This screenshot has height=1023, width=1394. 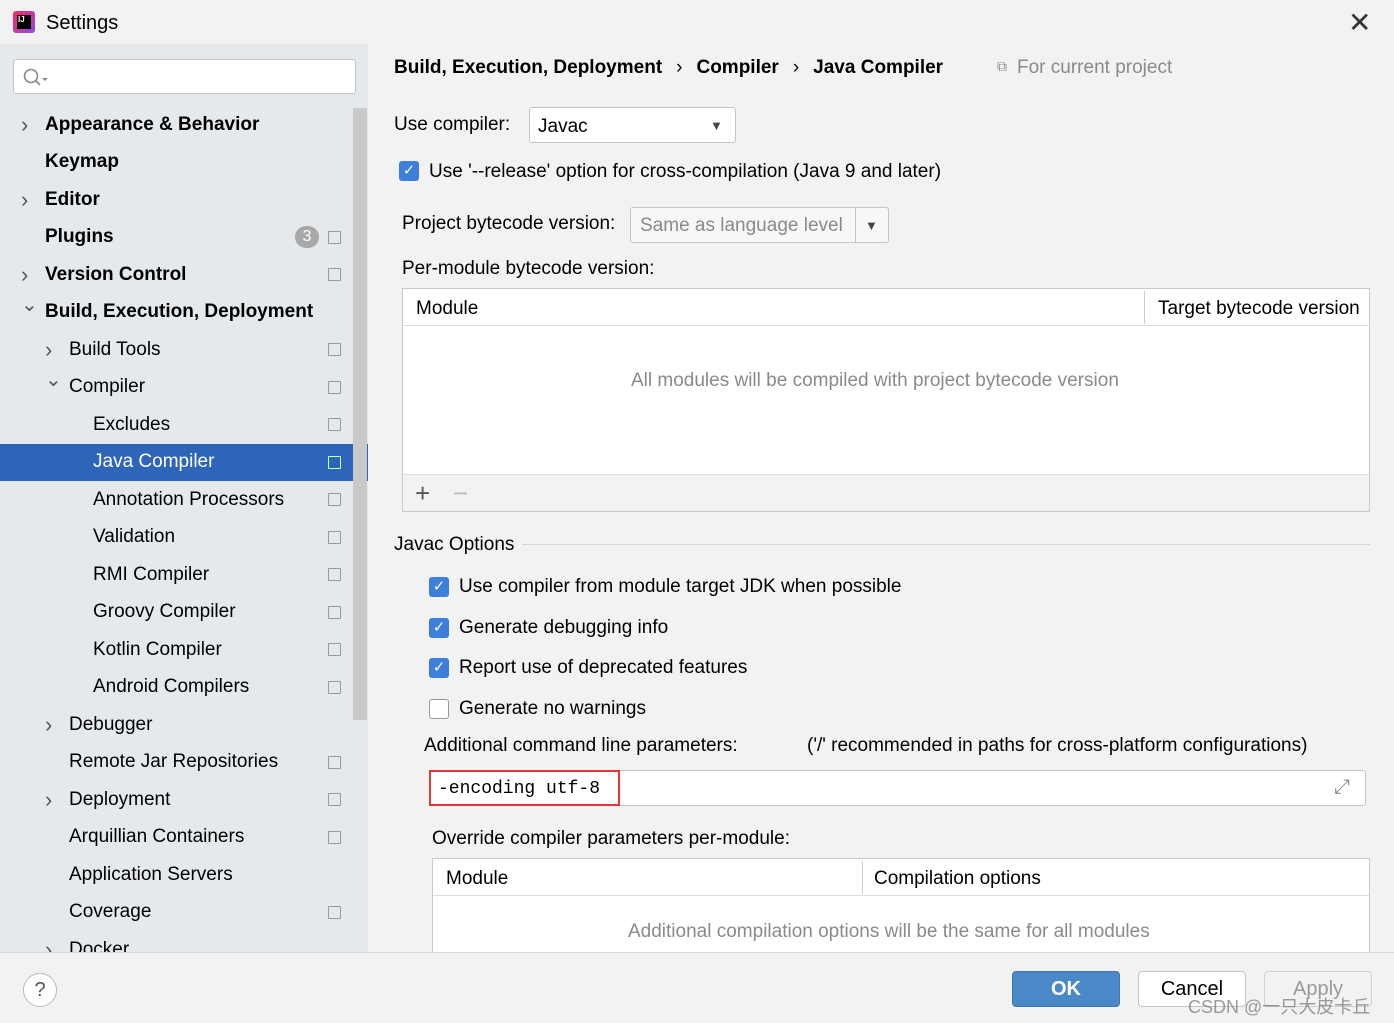 What do you see at coordinates (439, 708) in the screenshot?
I see `option-checkbox` at bounding box center [439, 708].